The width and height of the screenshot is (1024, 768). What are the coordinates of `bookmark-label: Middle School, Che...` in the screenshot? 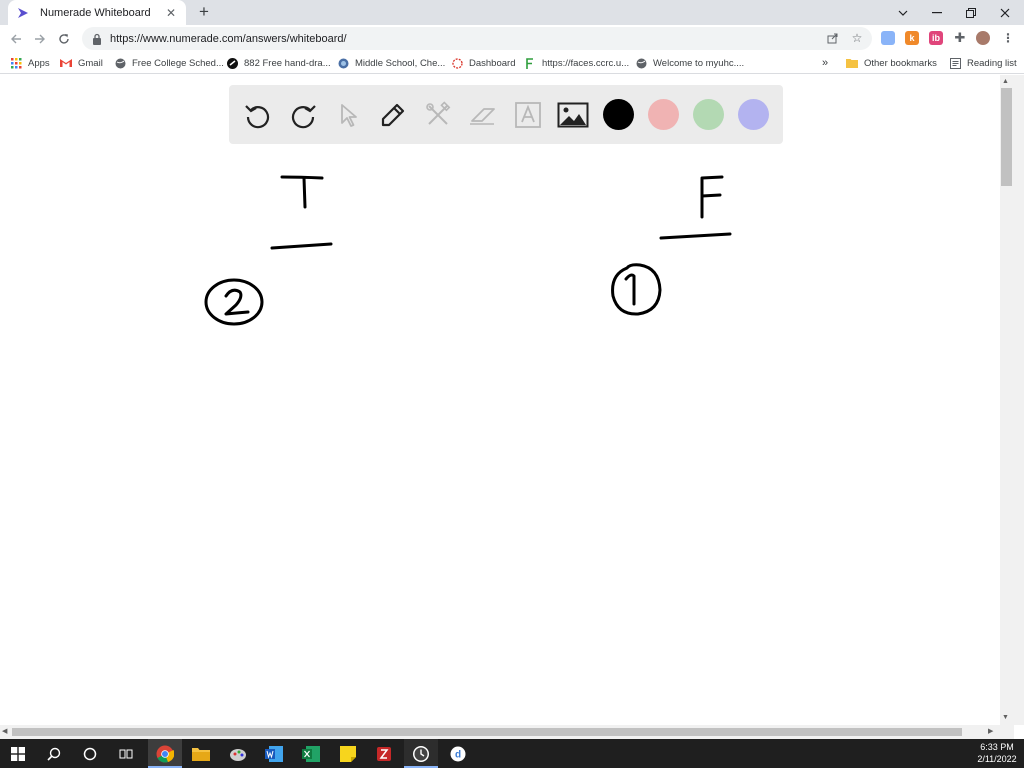 It's located at (400, 63).